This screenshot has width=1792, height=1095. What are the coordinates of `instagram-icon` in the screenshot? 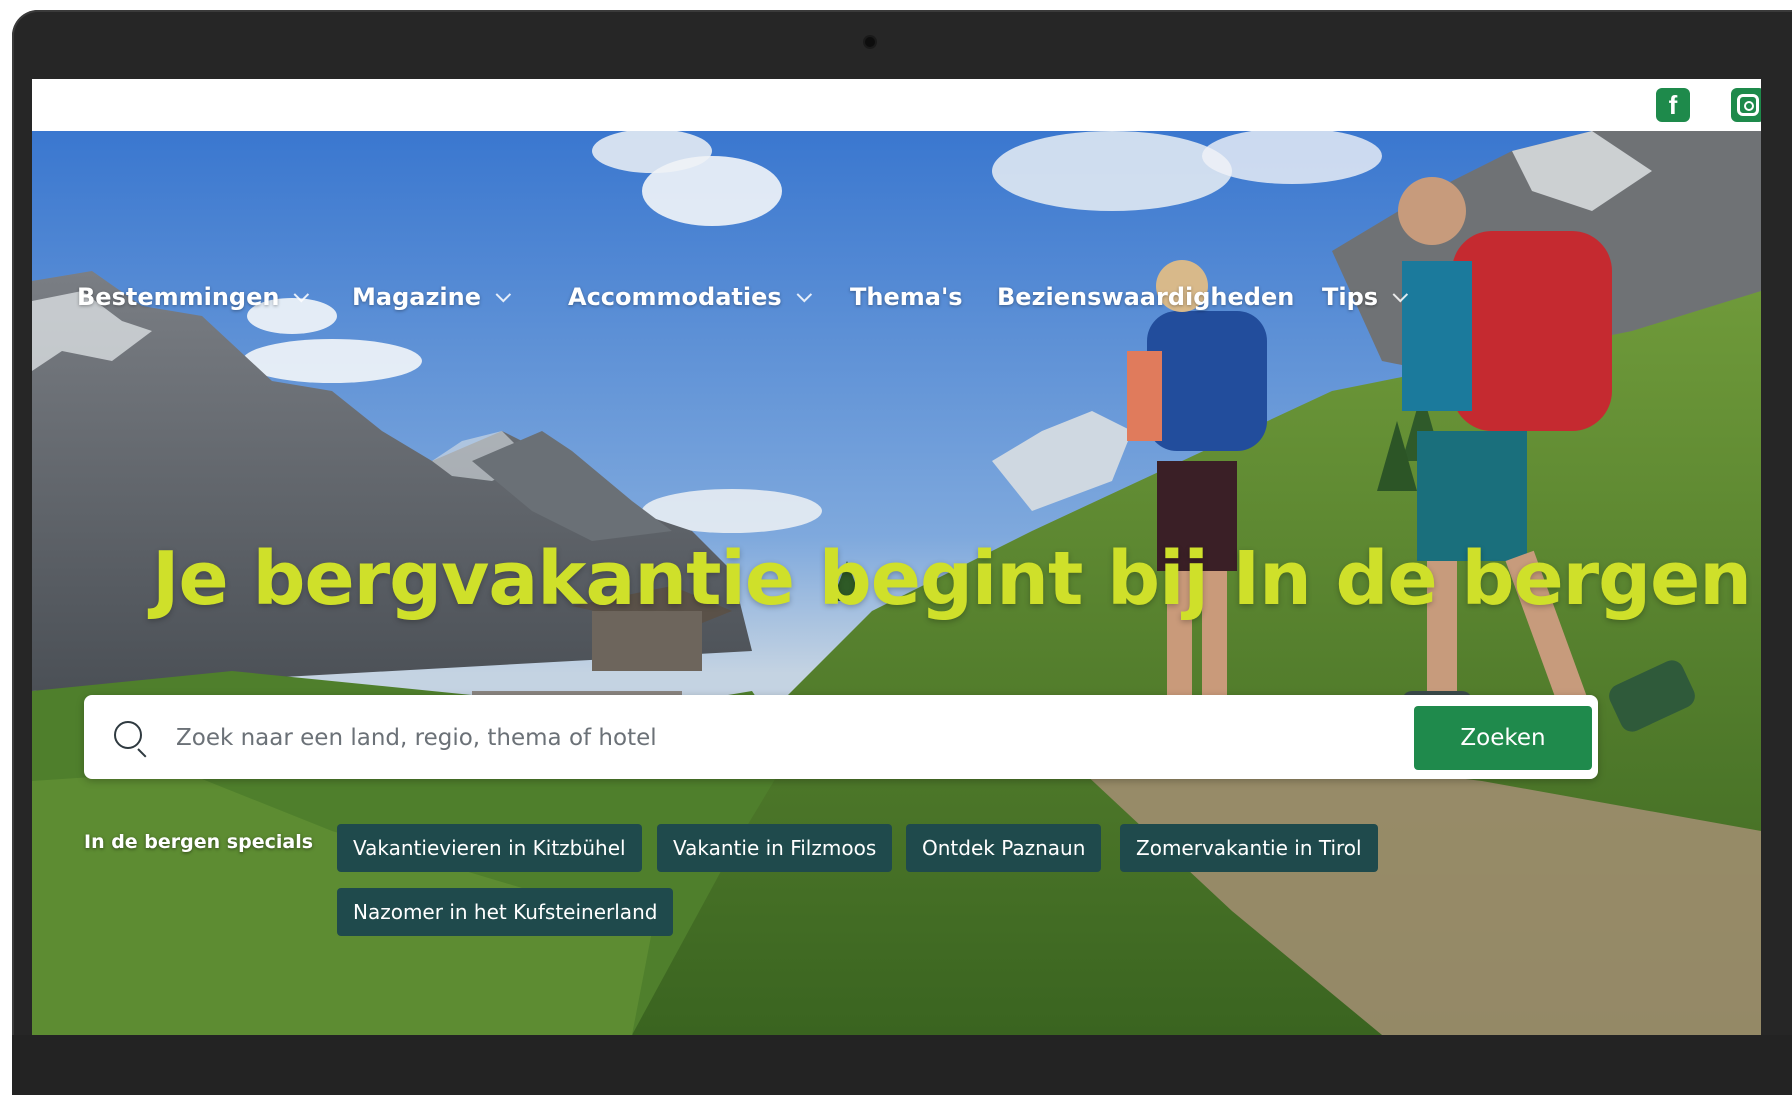 It's located at (1746, 105).